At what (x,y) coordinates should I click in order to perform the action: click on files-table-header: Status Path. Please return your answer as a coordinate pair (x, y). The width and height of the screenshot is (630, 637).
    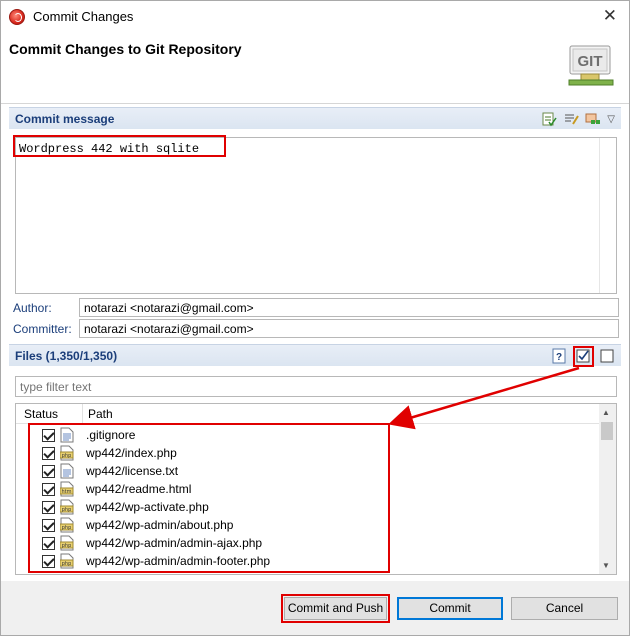
    Looking at the image, I should click on (308, 414).